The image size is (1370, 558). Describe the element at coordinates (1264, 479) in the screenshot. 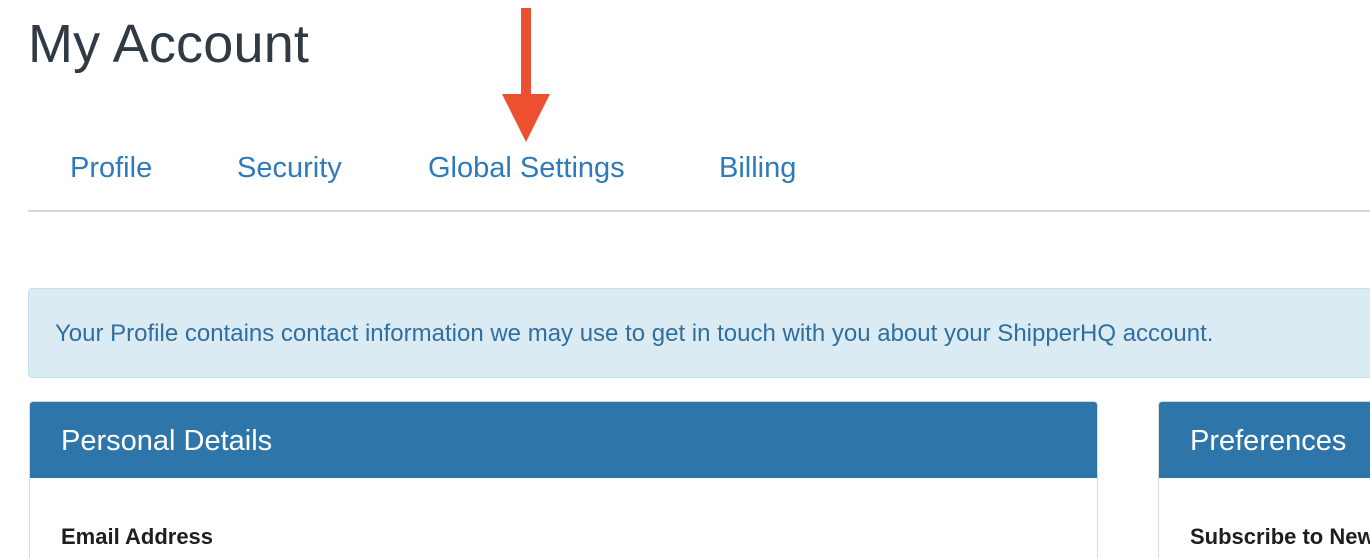

I see `preferences-panel: Preferences Subscribe to Newsletter` at that location.